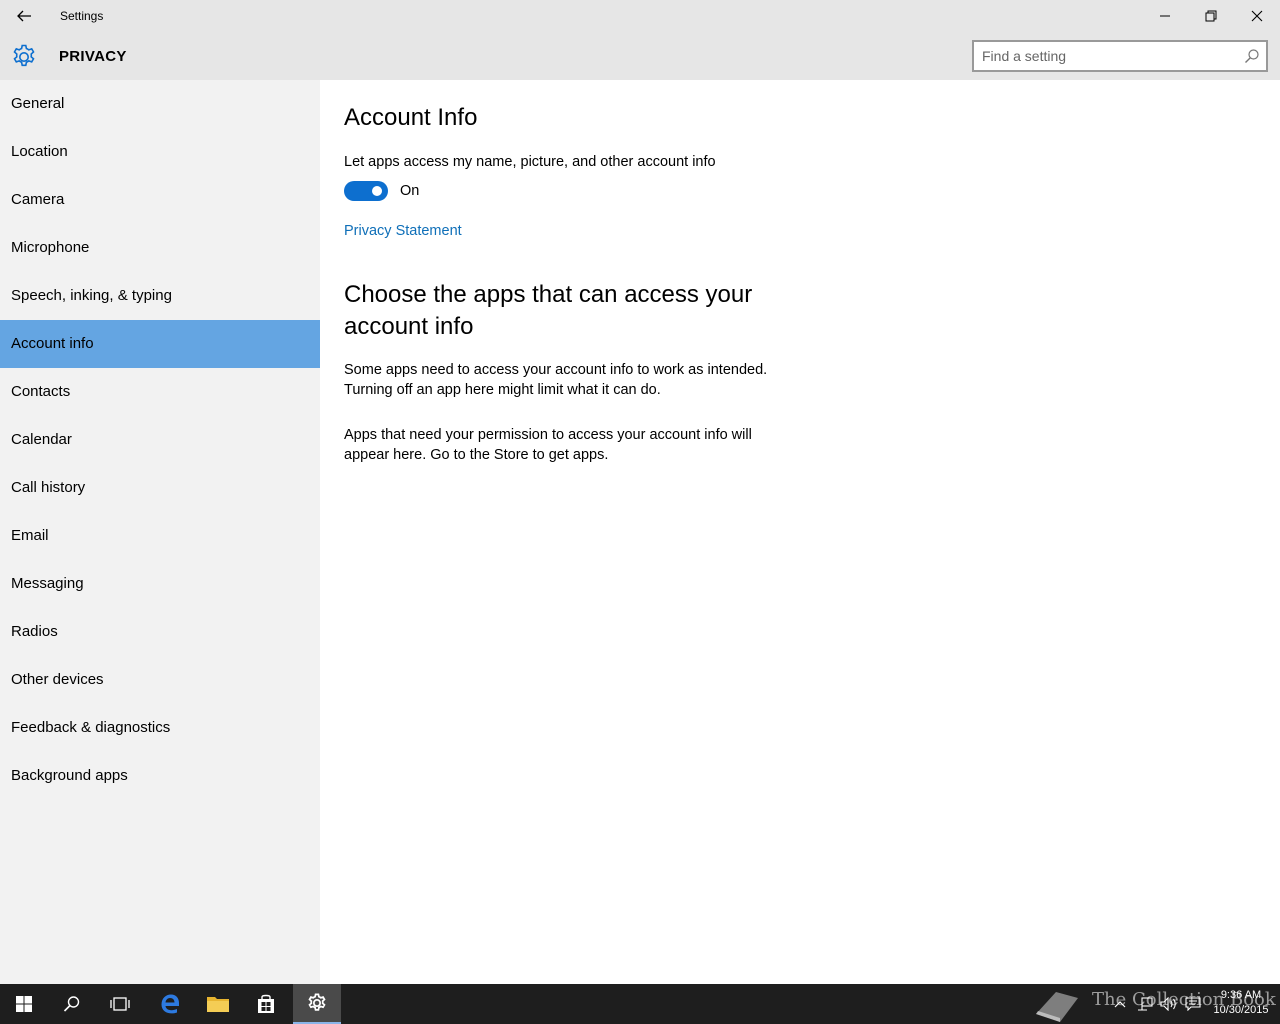 This screenshot has width=1280, height=1024. What do you see at coordinates (160, 536) in the screenshot?
I see `sidebar-item-email: Email` at bounding box center [160, 536].